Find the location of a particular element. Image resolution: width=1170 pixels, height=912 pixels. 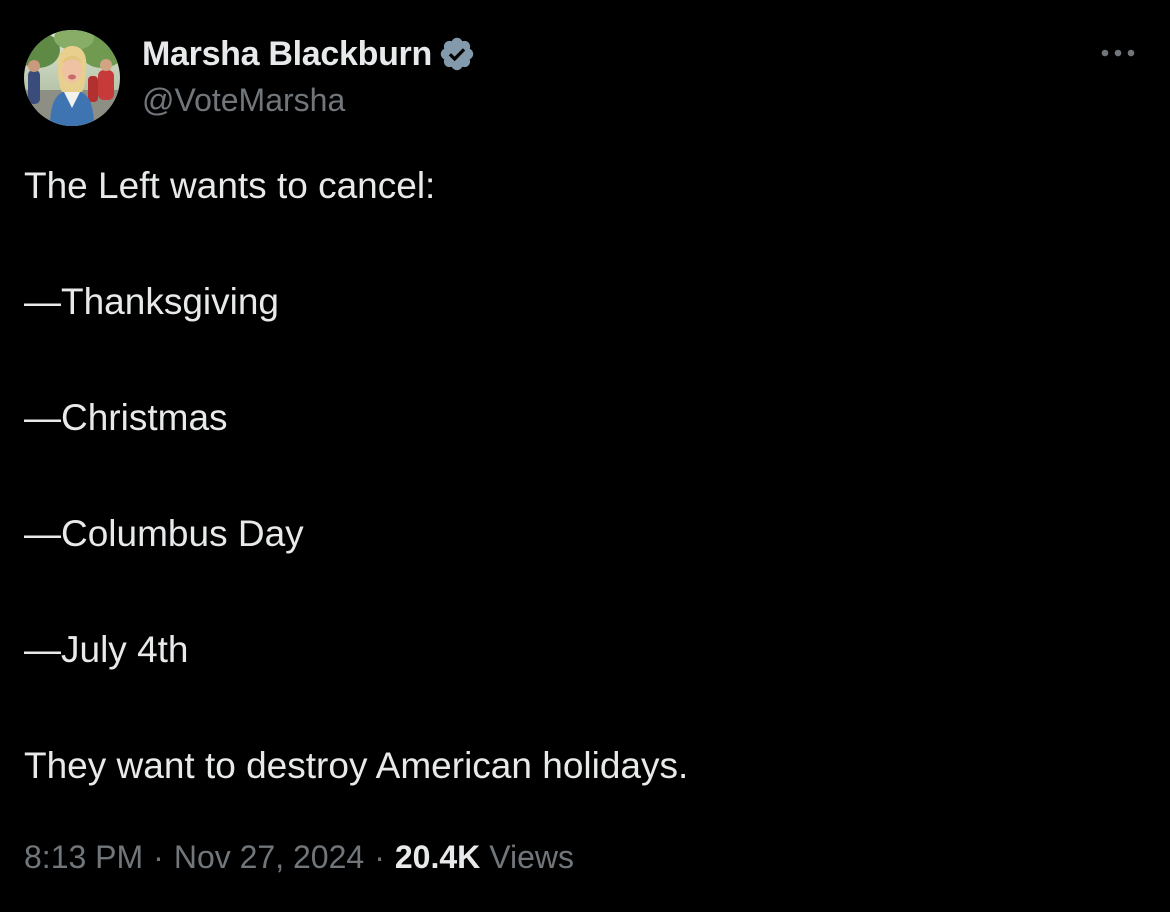

tweet-line: They want to destroy American holidays. is located at coordinates (356, 765).